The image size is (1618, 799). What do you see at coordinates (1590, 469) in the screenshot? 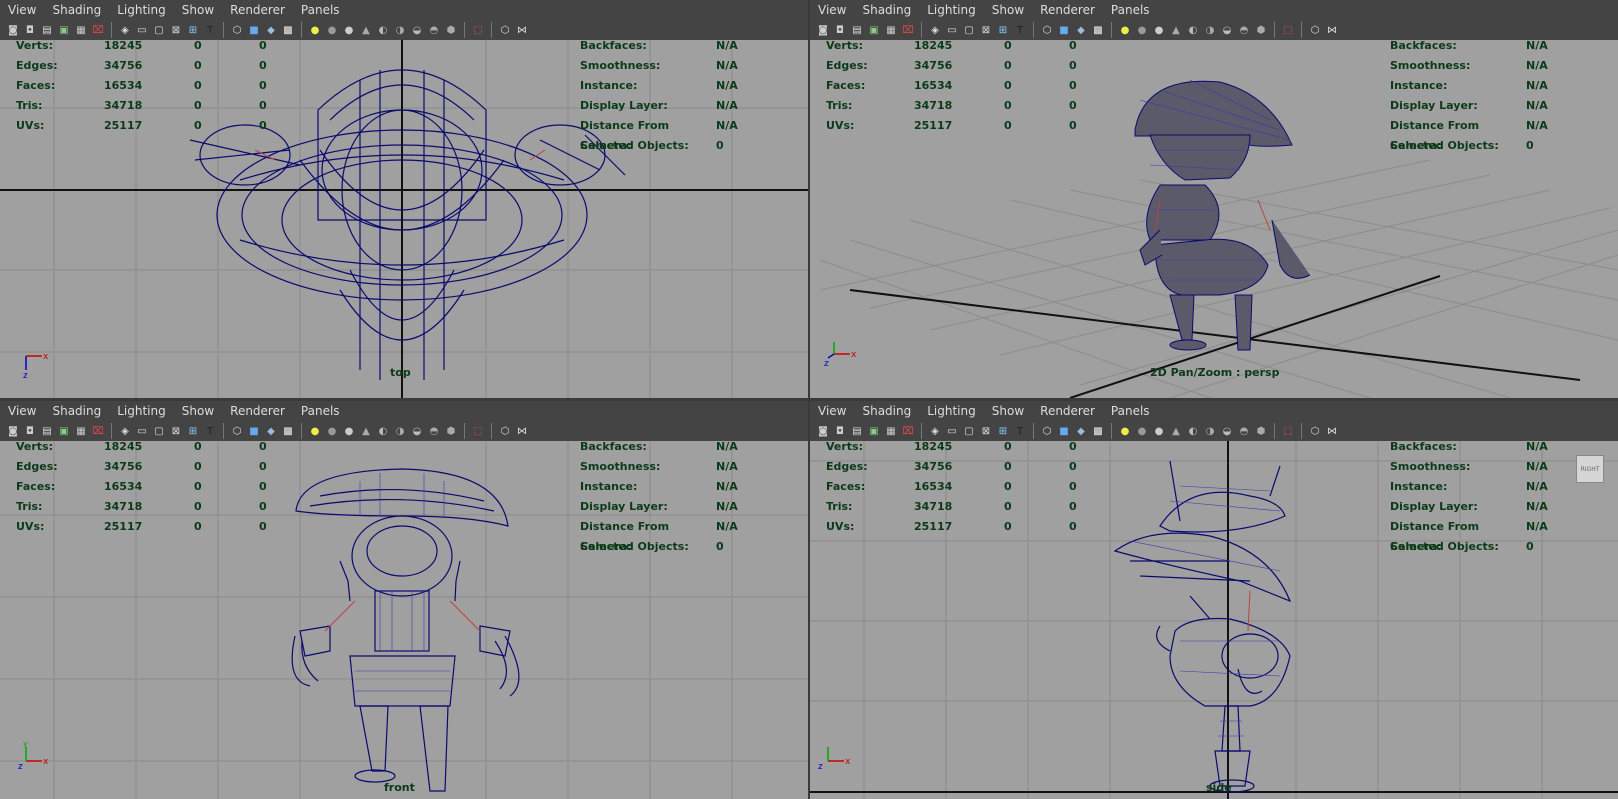
I see `view-cube: RIGHT` at bounding box center [1590, 469].